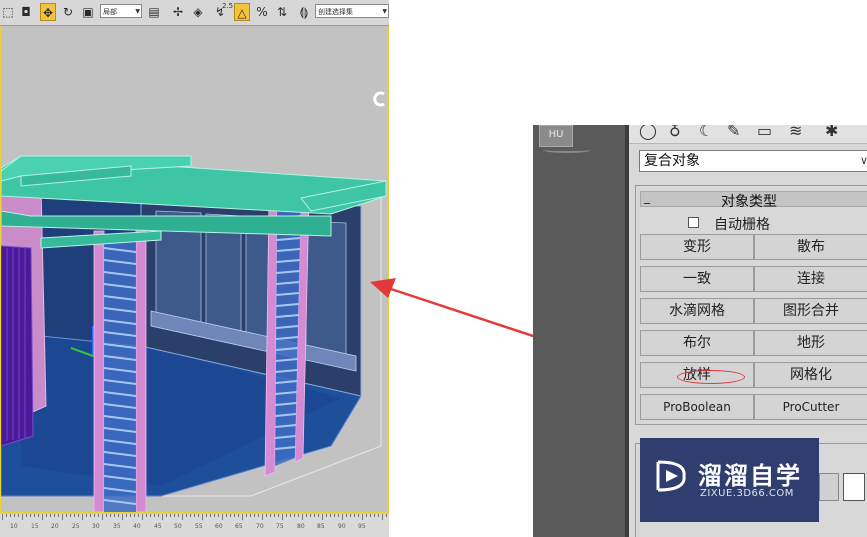  I want to click on category-dropdown: 复合对象 ∨, so click(753, 161).